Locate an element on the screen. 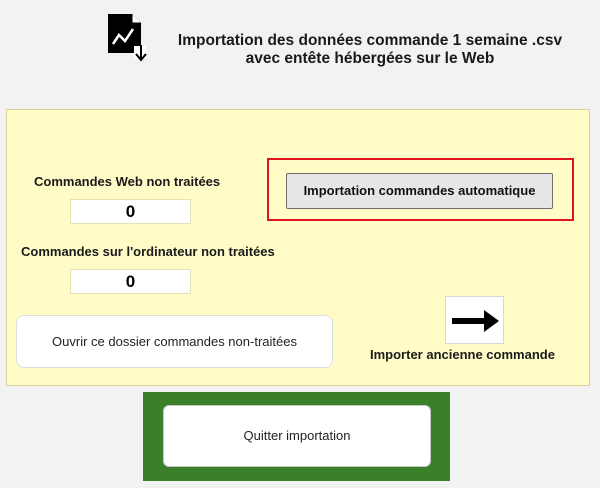  auto-import-button: Importation commandes automatique is located at coordinates (419, 191).